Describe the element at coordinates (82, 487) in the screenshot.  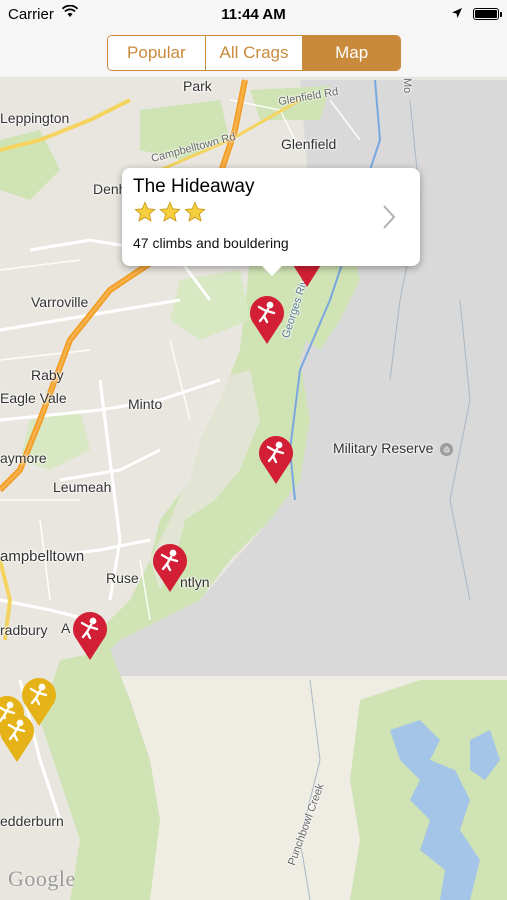
I see `map-label-leumeah: Leumeah` at that location.